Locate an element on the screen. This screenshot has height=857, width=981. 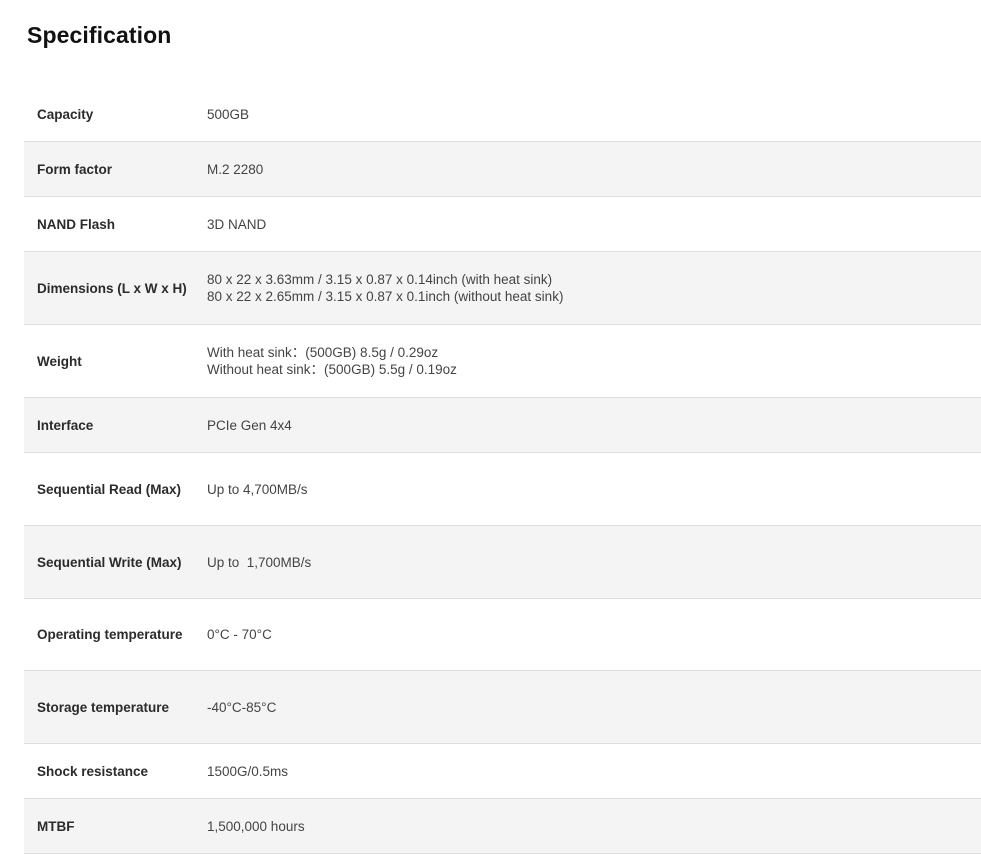
spec-label: Operating temperature is located at coordinates (110, 634).